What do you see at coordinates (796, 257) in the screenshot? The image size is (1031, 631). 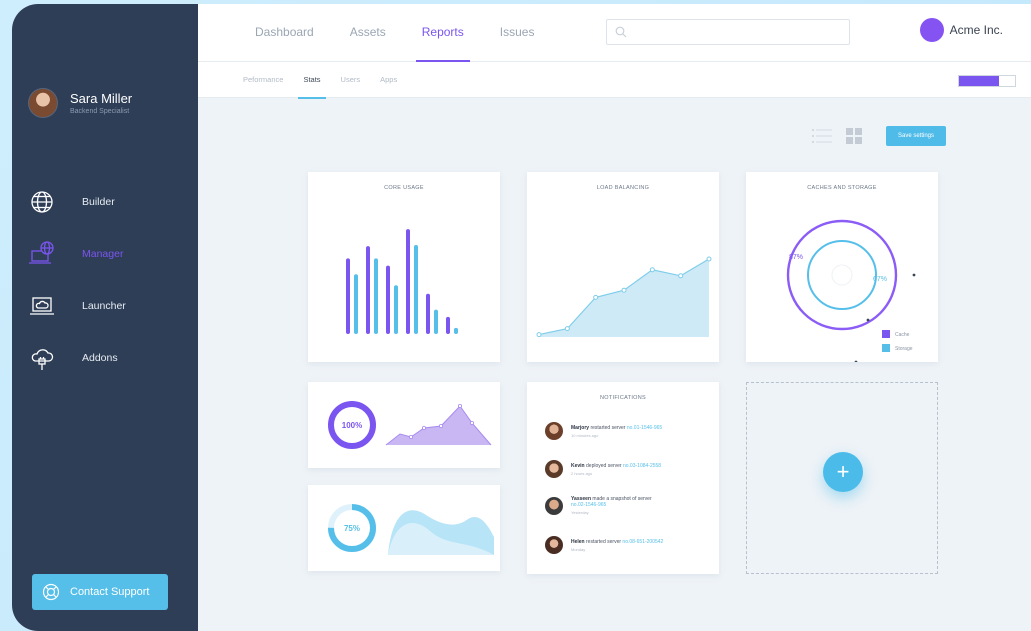 I see `cache-percent: 87%` at bounding box center [796, 257].